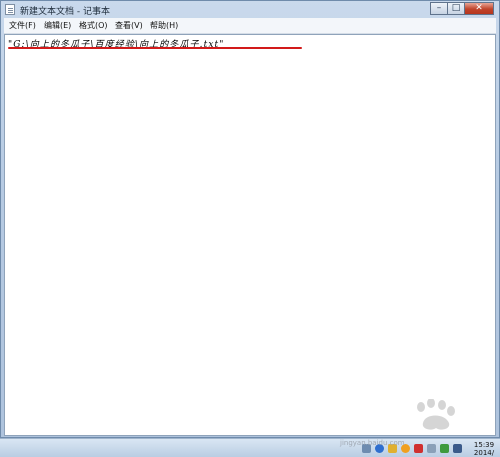 The width and height of the screenshot is (500, 457). What do you see at coordinates (418, 448) in the screenshot?
I see `security-icon` at bounding box center [418, 448].